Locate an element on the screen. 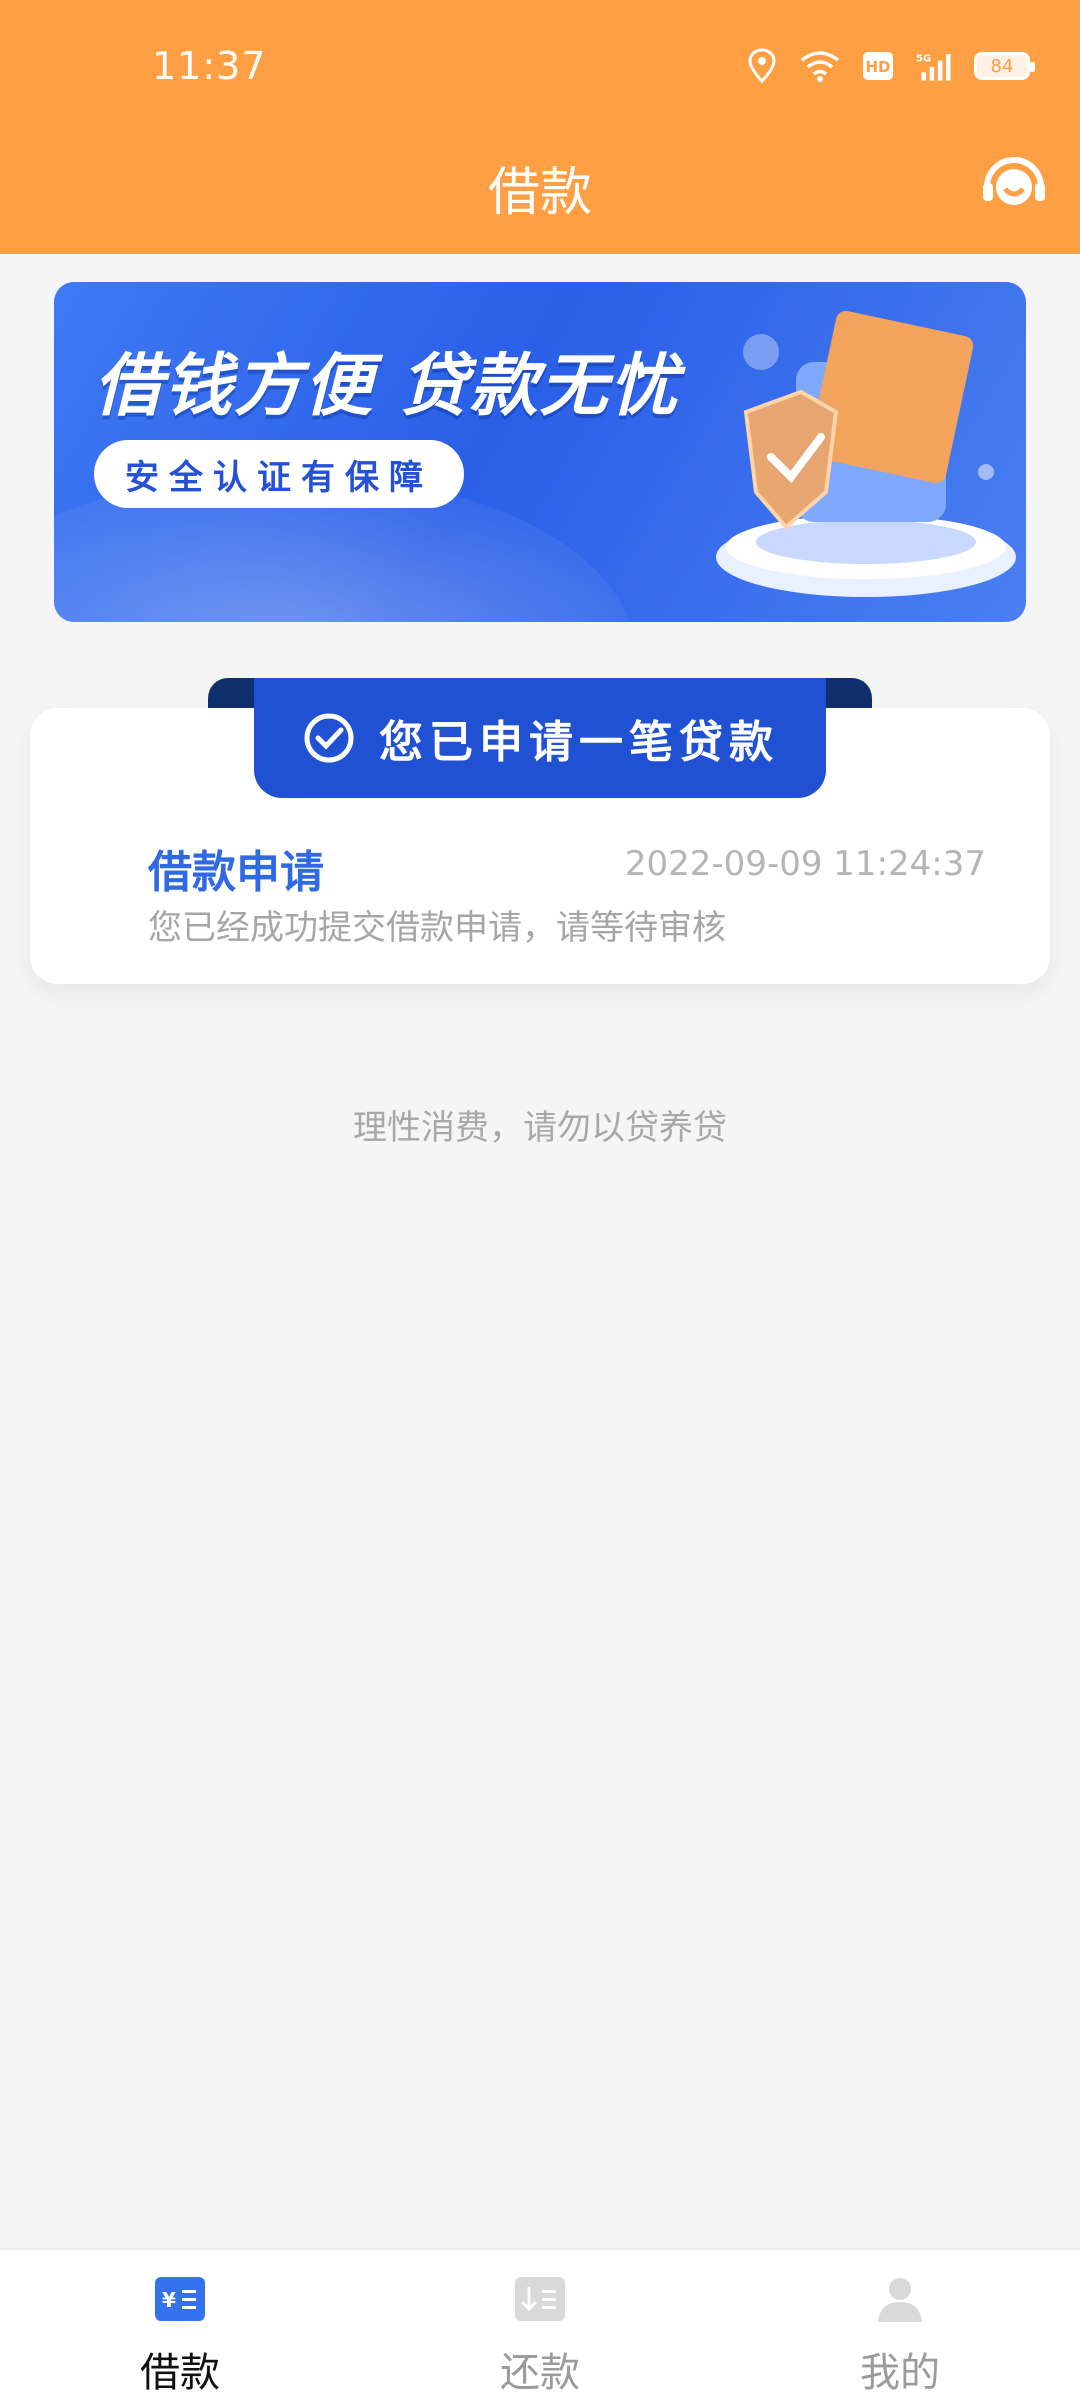  loan-icon: ¥ is located at coordinates (180, 2299).